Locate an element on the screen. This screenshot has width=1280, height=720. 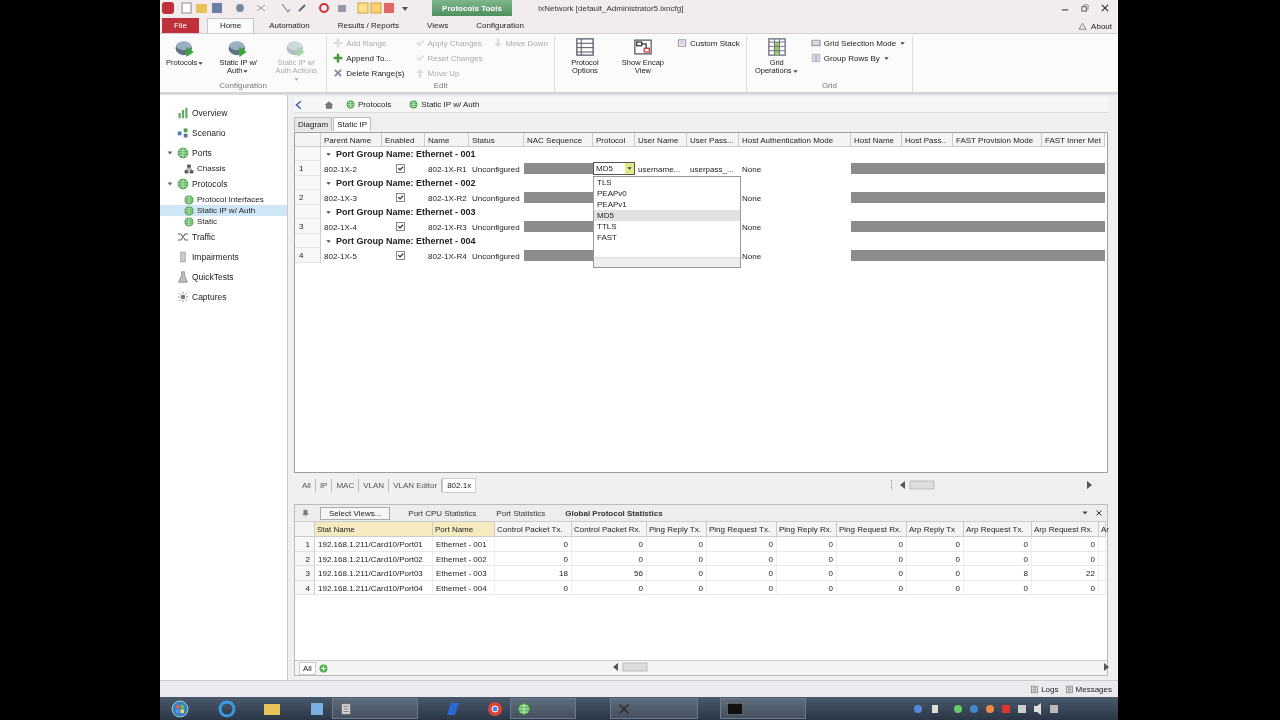
ribbon-button: Custom Stack is located at coordinates (708, 43).